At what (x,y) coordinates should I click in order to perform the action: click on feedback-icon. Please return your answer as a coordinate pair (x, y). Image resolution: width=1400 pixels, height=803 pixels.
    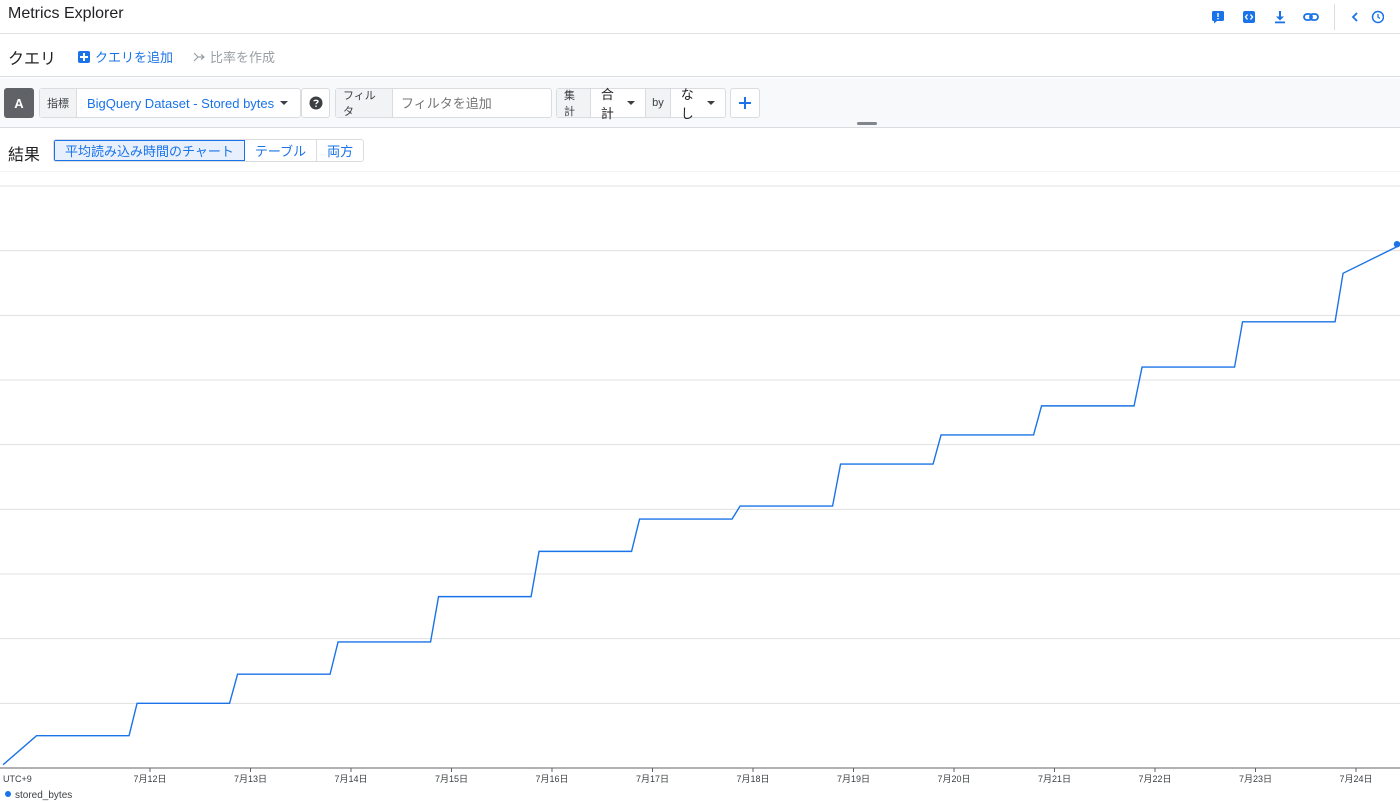
    Looking at the image, I should click on (1217, 17).